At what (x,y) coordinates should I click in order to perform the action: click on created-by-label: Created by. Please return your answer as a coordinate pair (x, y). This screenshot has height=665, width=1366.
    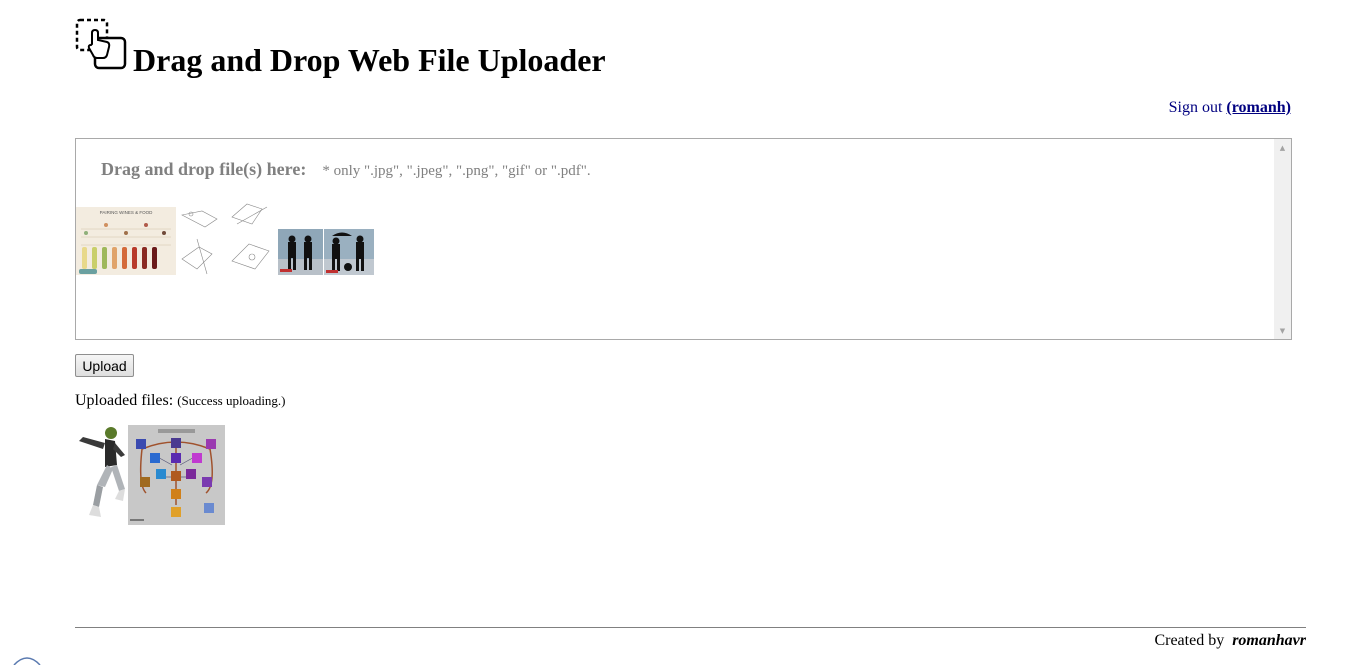
    Looking at the image, I should click on (1189, 640).